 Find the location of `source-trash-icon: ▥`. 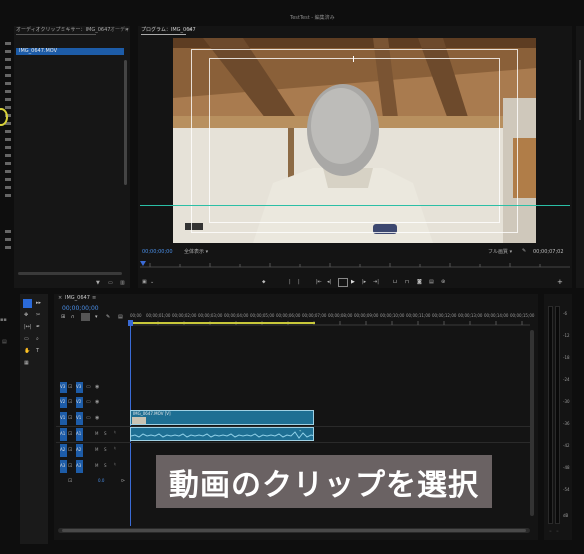

source-trash-icon: ▥ is located at coordinates (122, 283).